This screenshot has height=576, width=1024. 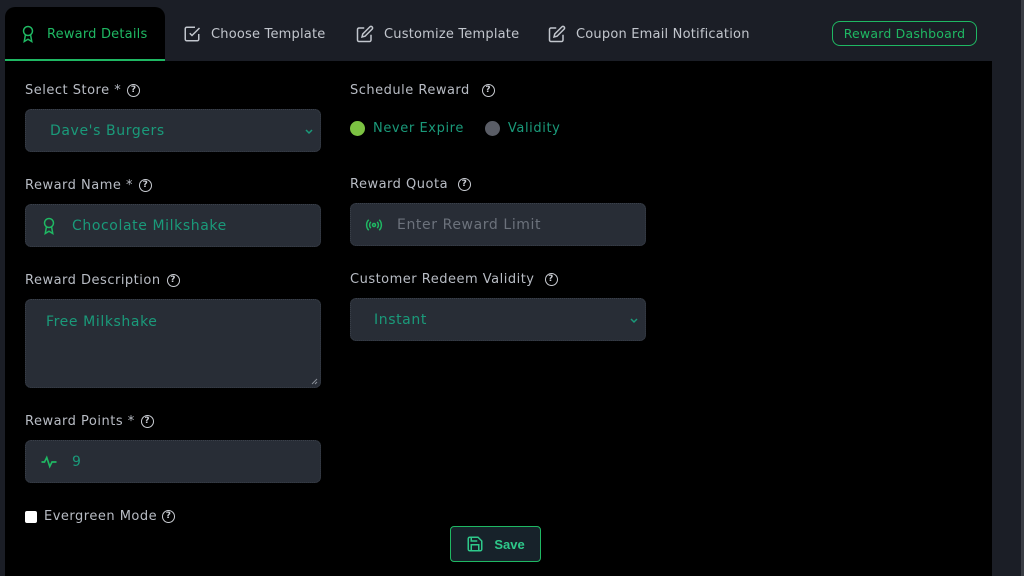 What do you see at coordinates (442, 279) in the screenshot?
I see `label-text: Customer Redeem Validity` at bounding box center [442, 279].